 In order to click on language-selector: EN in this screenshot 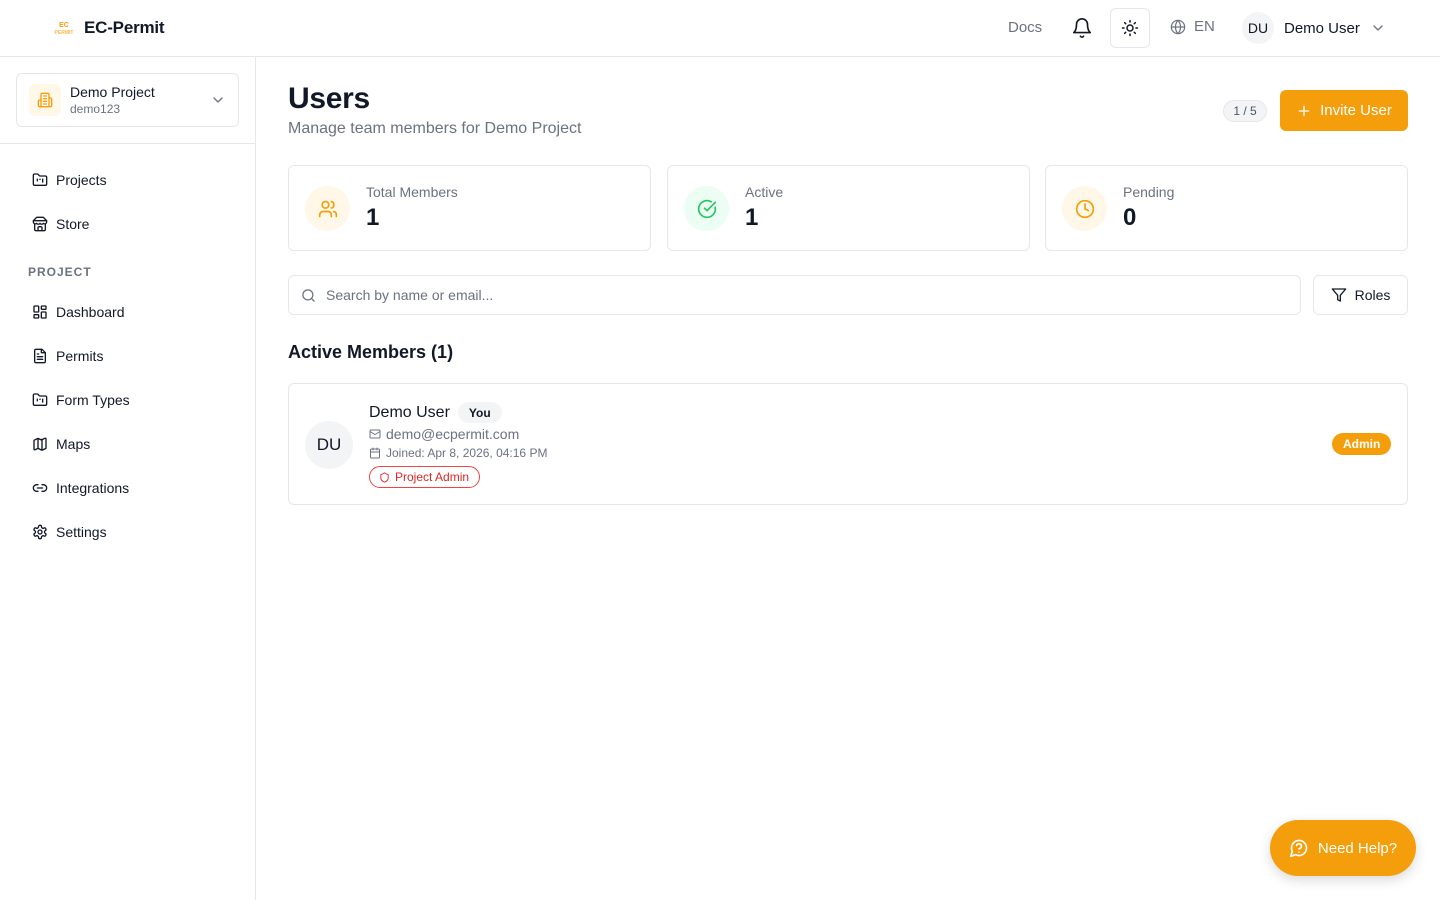, I will do `click(1192, 26)`.